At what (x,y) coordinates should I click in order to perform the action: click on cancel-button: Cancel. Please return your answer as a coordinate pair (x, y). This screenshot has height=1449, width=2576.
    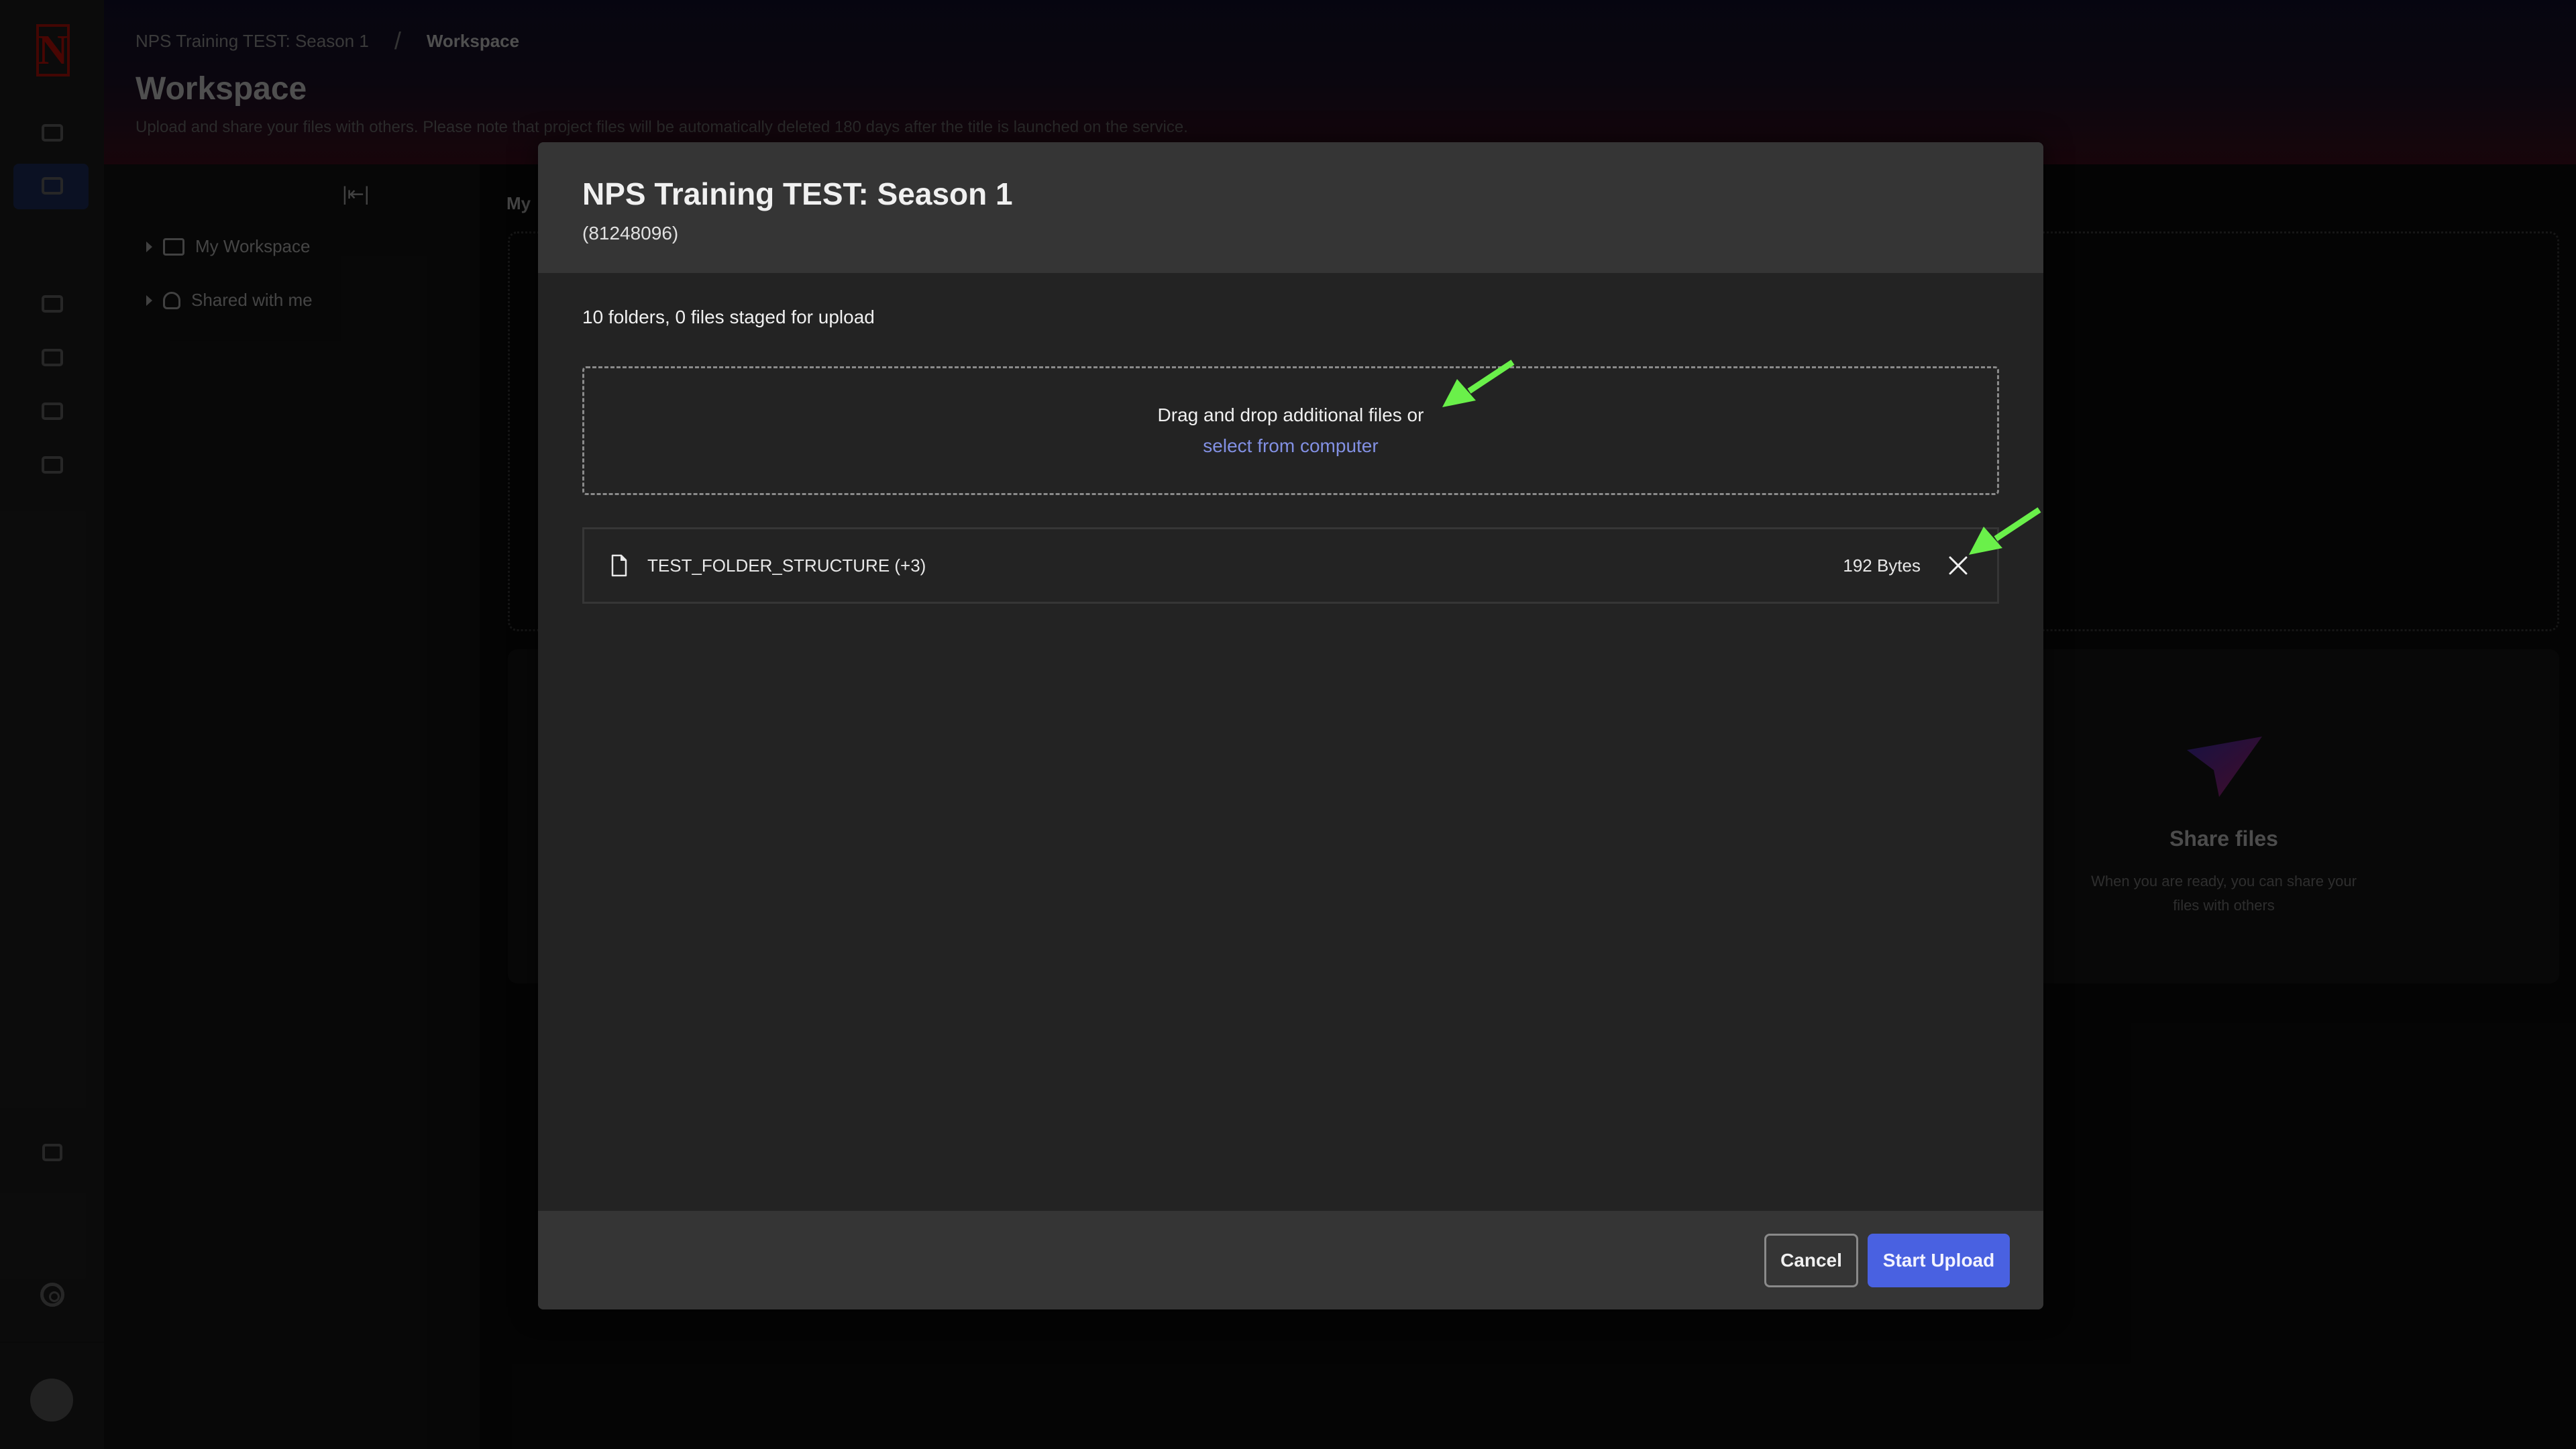
    Looking at the image, I should click on (1811, 1260).